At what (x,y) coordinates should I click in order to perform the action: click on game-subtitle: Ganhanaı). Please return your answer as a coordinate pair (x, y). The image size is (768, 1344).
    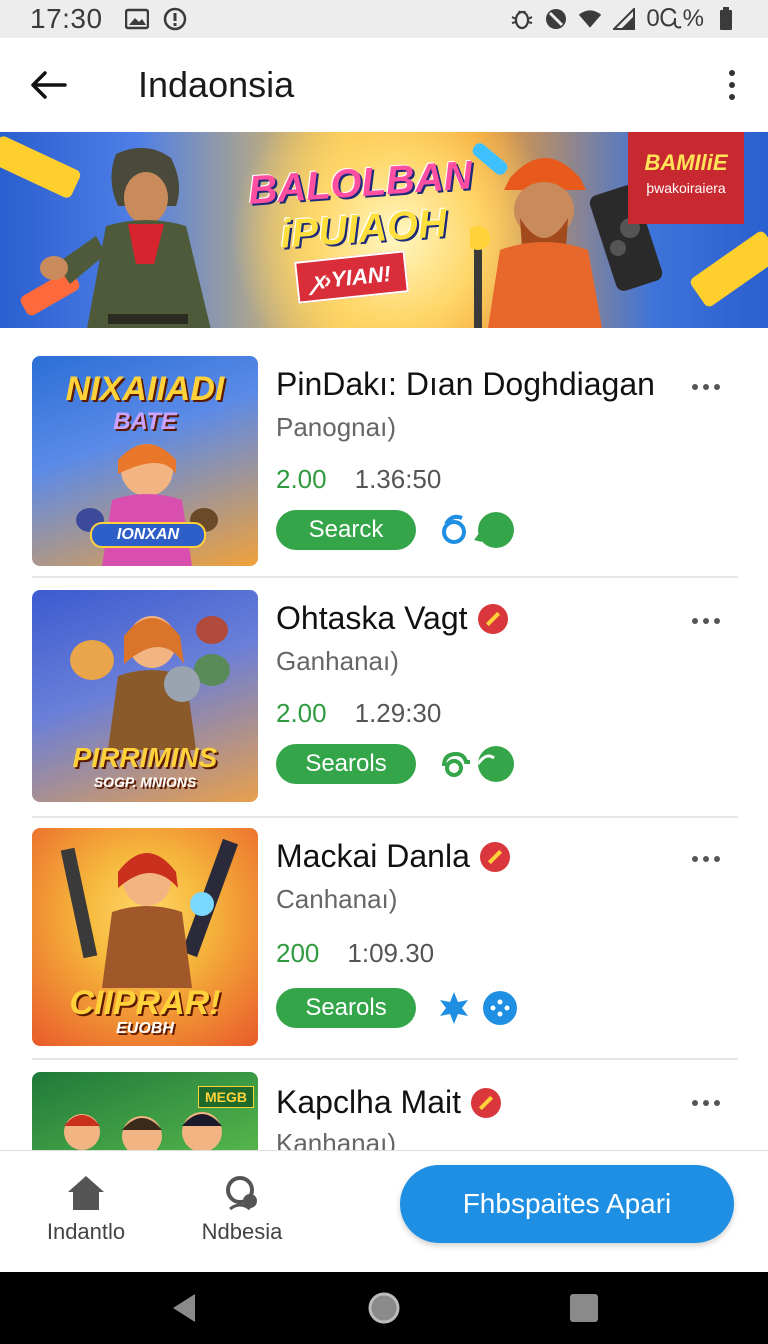
    Looking at the image, I should click on (337, 661).